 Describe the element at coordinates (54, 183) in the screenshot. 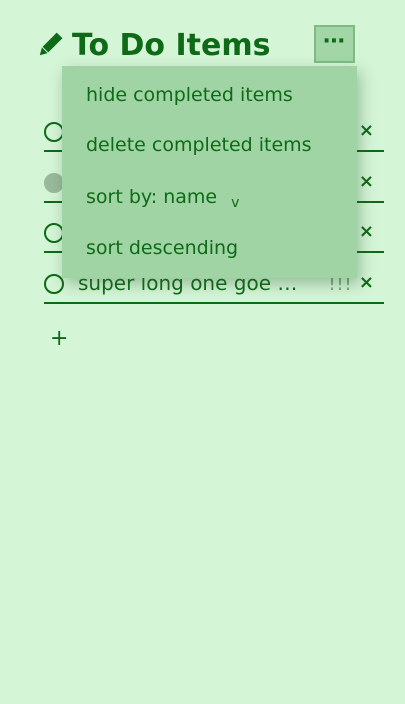

I see `checkbox-checked` at that location.